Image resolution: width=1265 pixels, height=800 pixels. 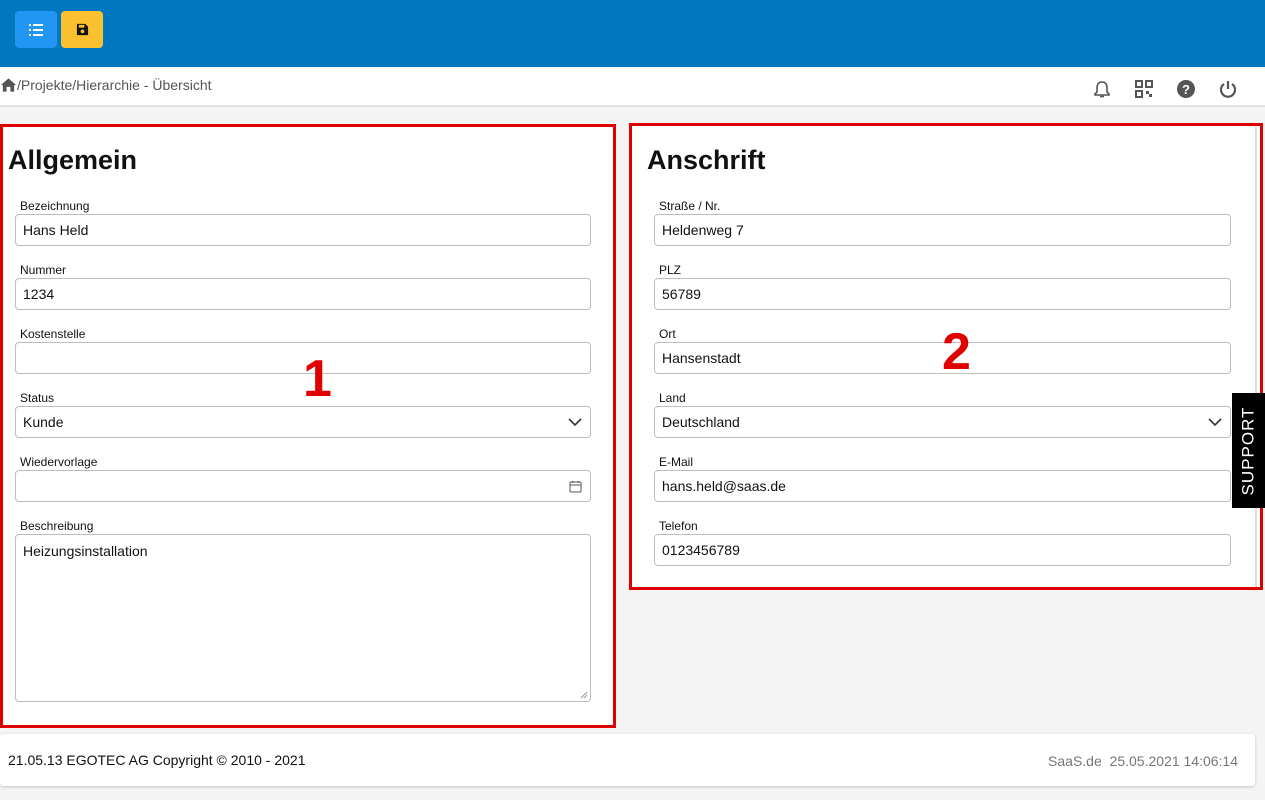 I want to click on nummer-field: 1234, so click(x=303, y=294).